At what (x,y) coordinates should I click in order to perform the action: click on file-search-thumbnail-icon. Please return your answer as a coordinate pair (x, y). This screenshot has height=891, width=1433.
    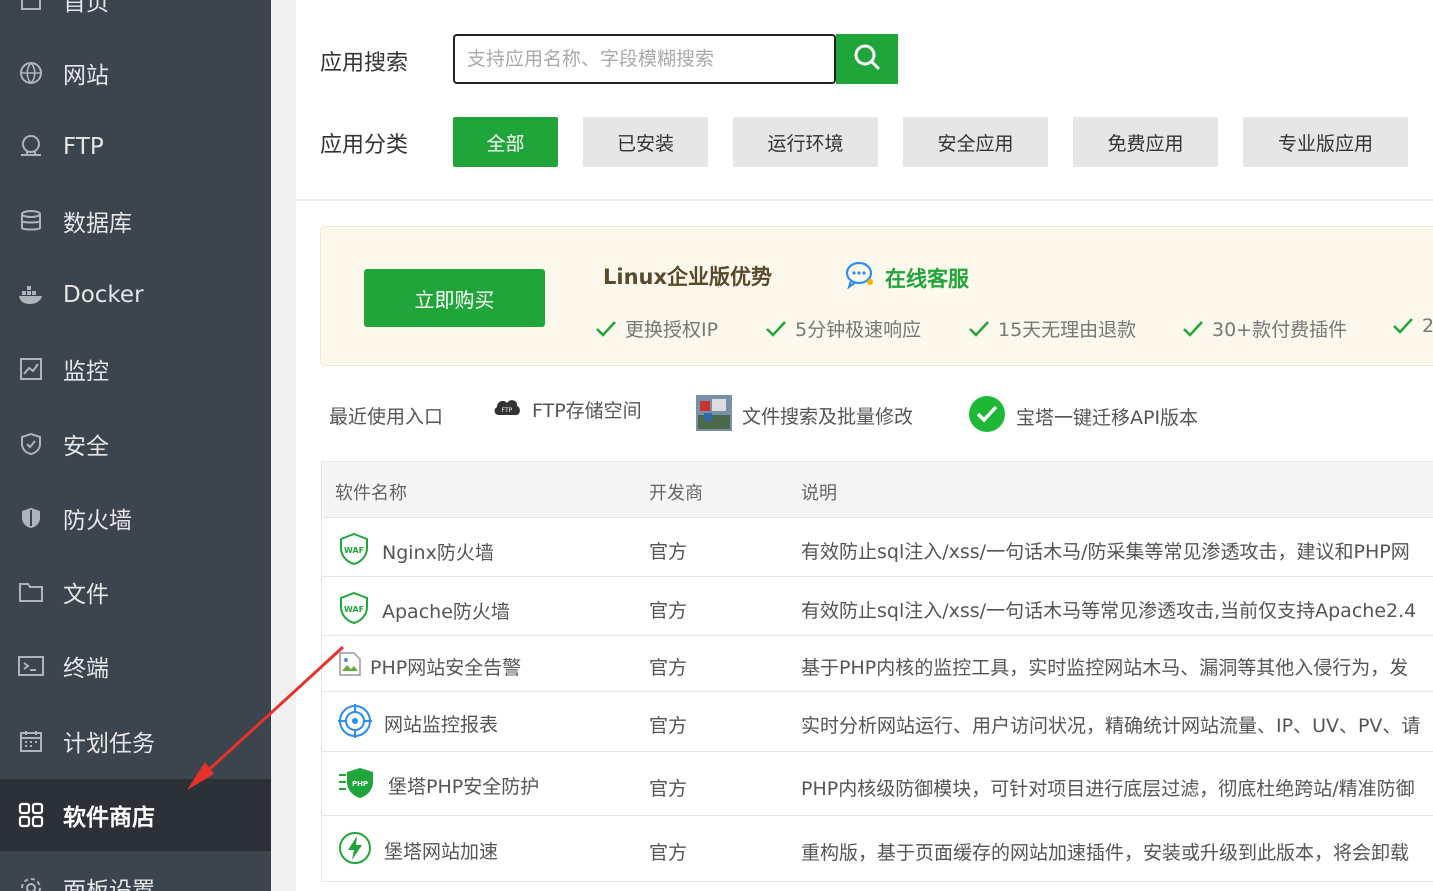
    Looking at the image, I should click on (714, 415).